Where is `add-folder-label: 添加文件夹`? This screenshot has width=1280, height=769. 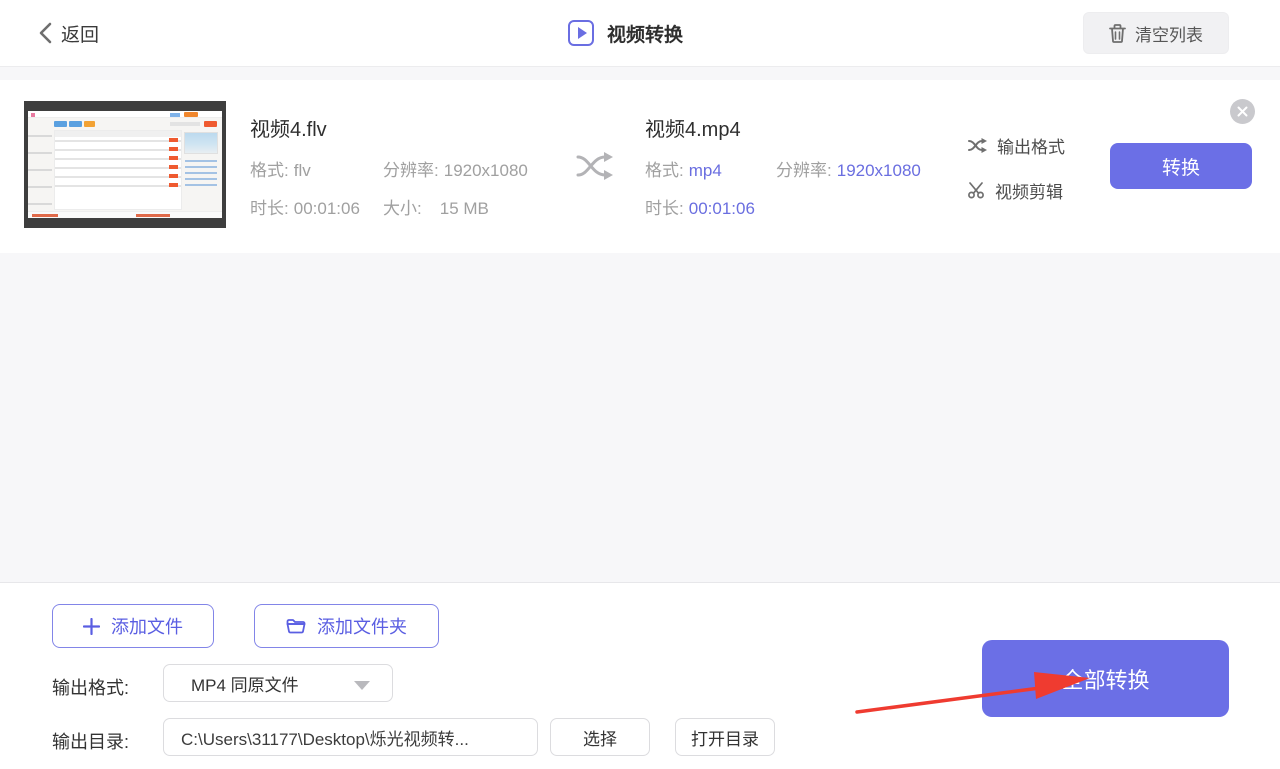
add-folder-label: 添加文件夹 is located at coordinates (362, 627).